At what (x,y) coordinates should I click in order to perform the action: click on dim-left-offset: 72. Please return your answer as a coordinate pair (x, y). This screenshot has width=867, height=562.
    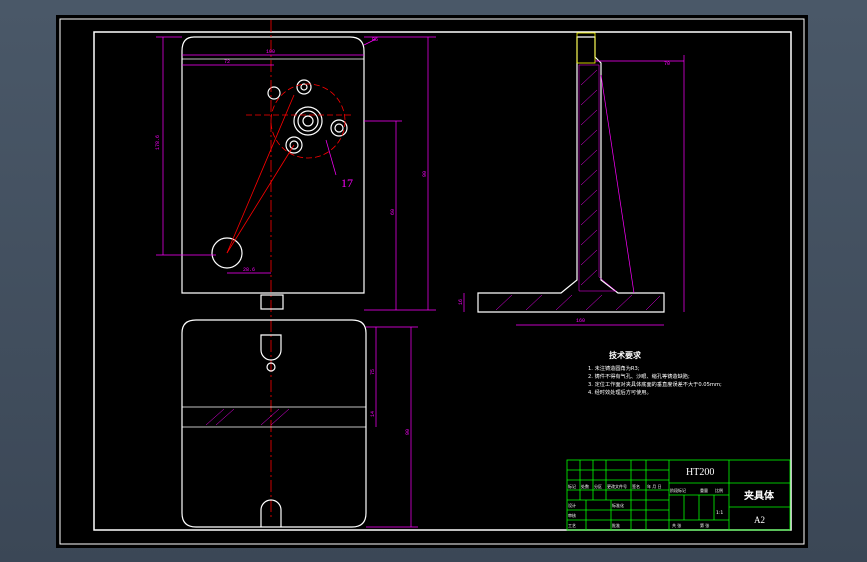
    Looking at the image, I should click on (227, 62).